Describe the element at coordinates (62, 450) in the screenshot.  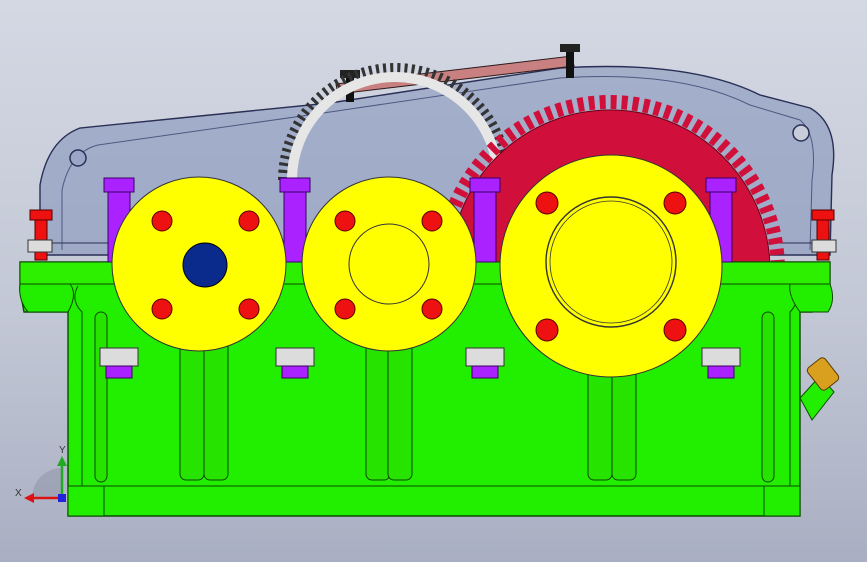
I see `y-axis-label: Y` at that location.